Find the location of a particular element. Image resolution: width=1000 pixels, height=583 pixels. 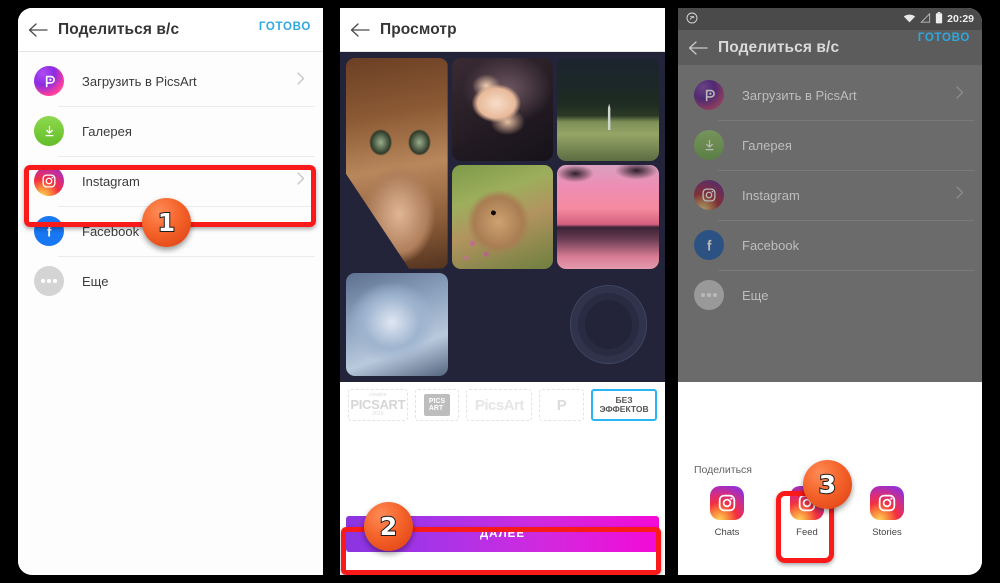

battery-icon is located at coordinates (939, 19).